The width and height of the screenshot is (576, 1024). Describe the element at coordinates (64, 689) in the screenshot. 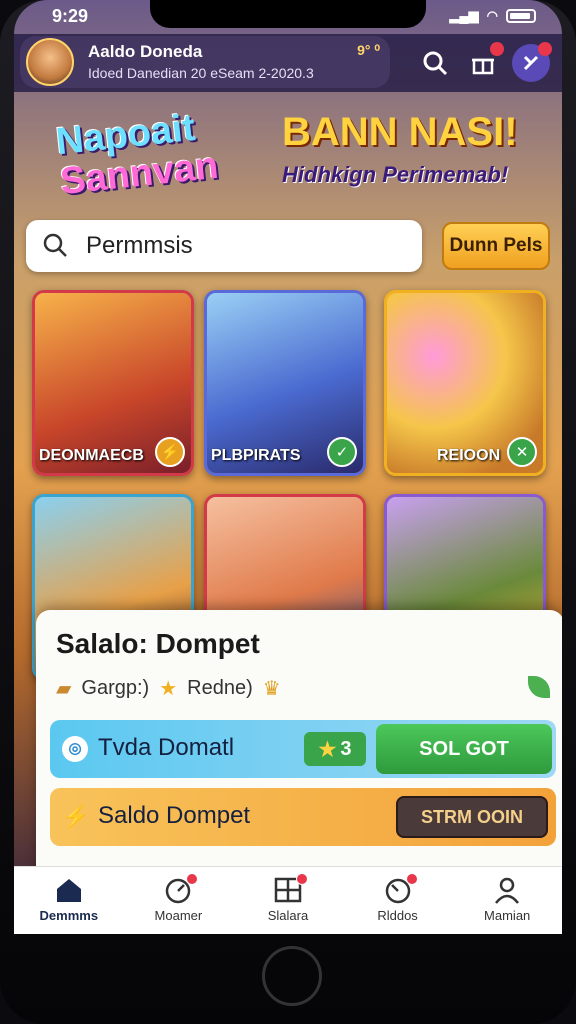

I see `chest-icon: ▰` at that location.